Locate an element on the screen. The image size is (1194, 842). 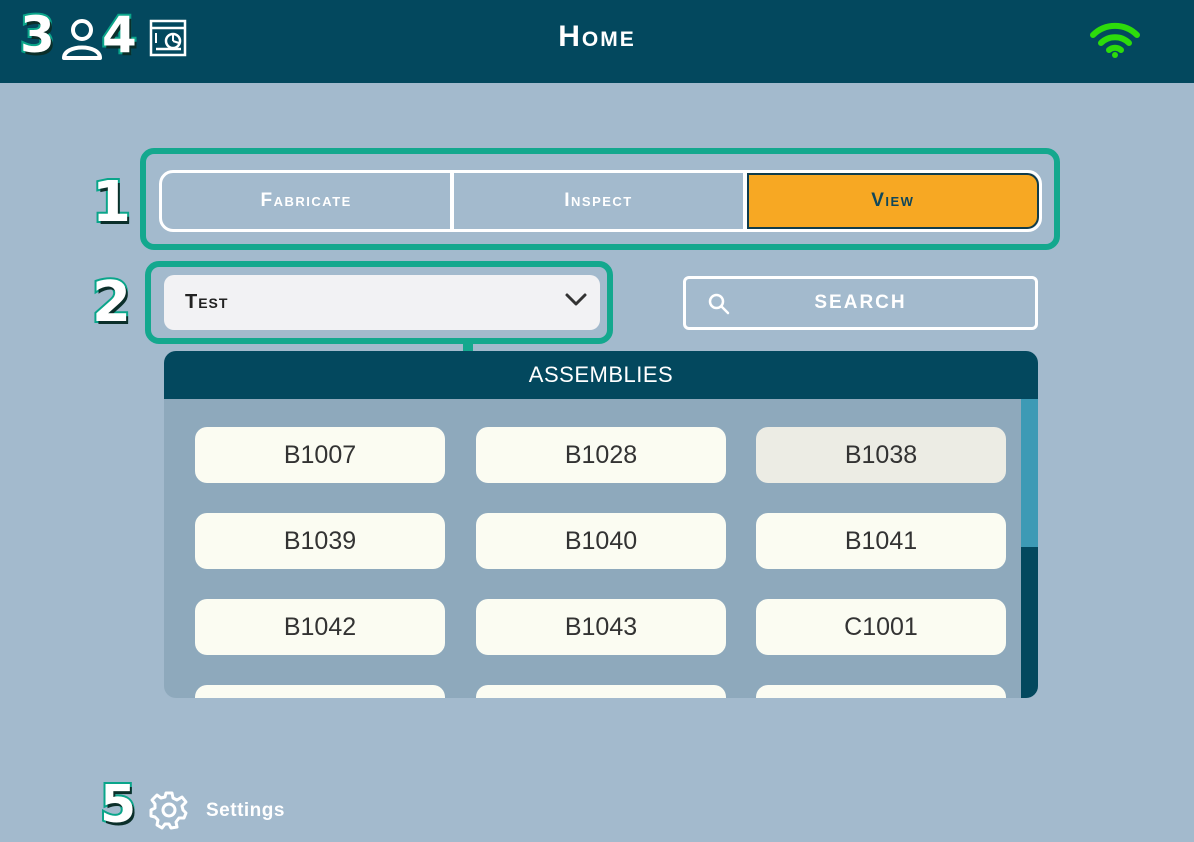
mode-tabs: Fabricate Inspect View is located at coordinates (600, 201).